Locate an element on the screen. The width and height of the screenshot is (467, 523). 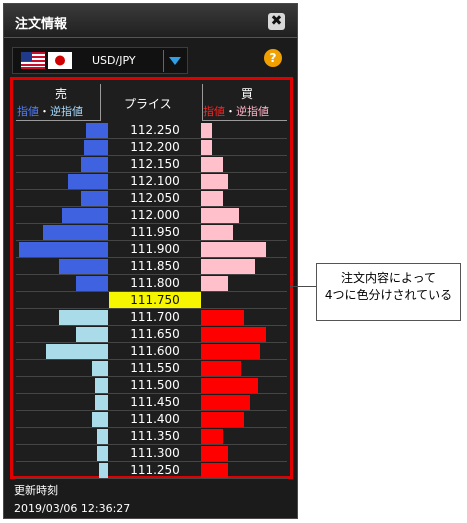
order-book-row: 111.550 is located at coordinates (151, 368).